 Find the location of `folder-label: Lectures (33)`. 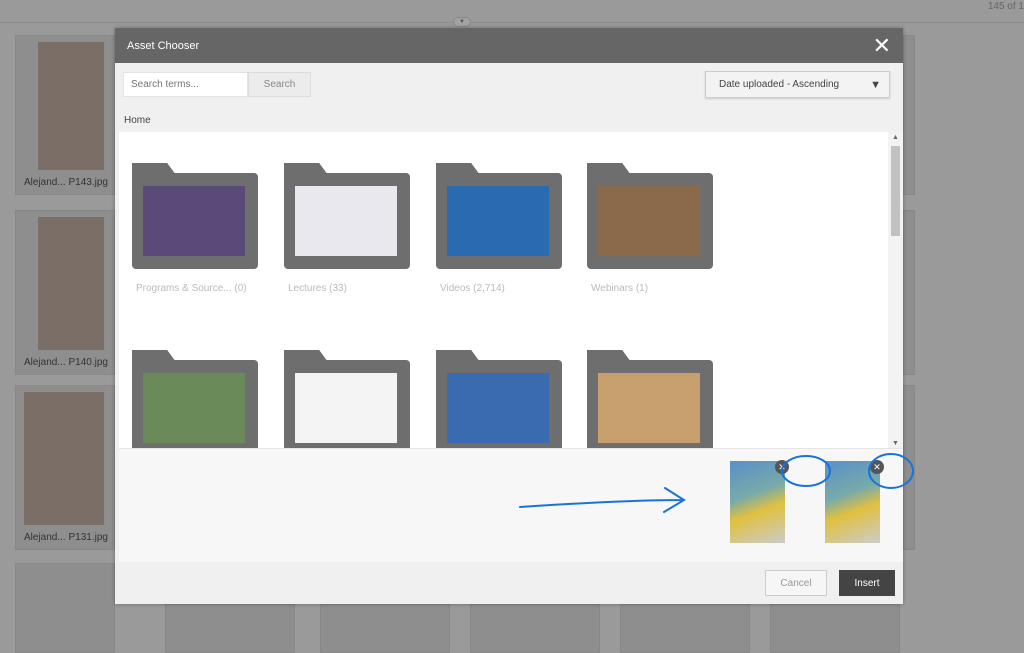

folder-label: Lectures (33) is located at coordinates (317, 288).